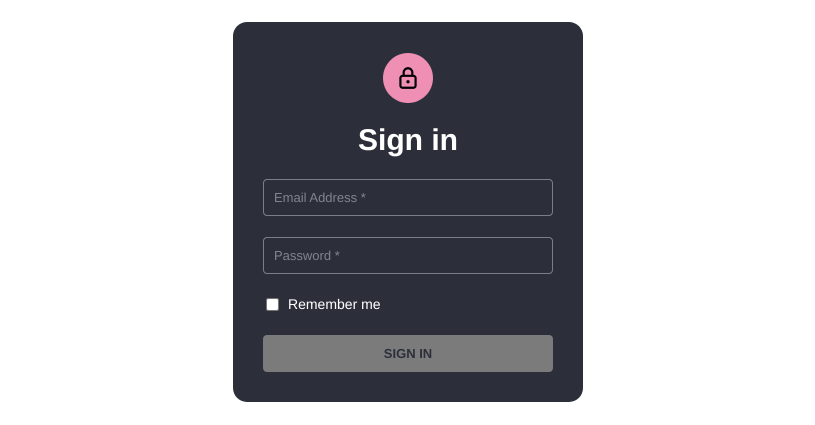 The image size is (815, 425). Describe the element at coordinates (272, 304) in the screenshot. I see `remember-checkbox` at that location.